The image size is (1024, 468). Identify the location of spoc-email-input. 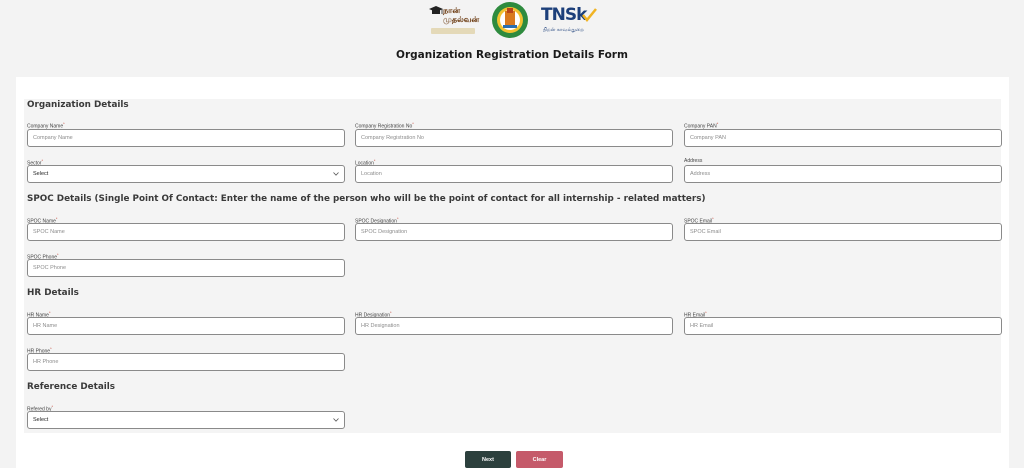
(843, 232).